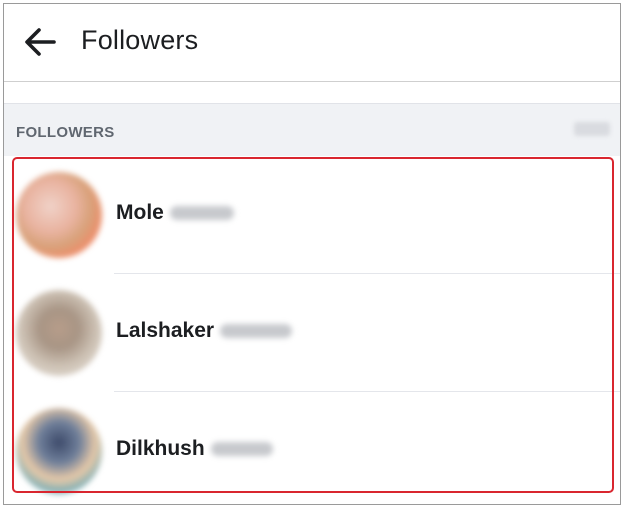 The image size is (626, 508). I want to click on follower-name: Lalshaker, so click(204, 331).